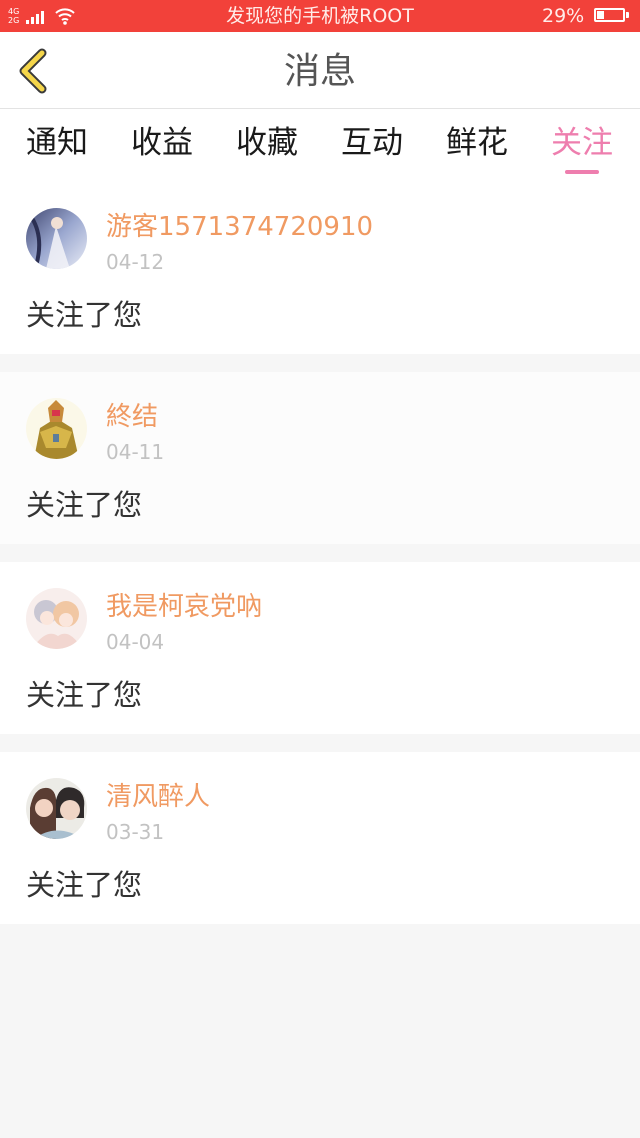 The image size is (640, 1138). I want to click on tab-interactions: 互动, so click(372, 143).